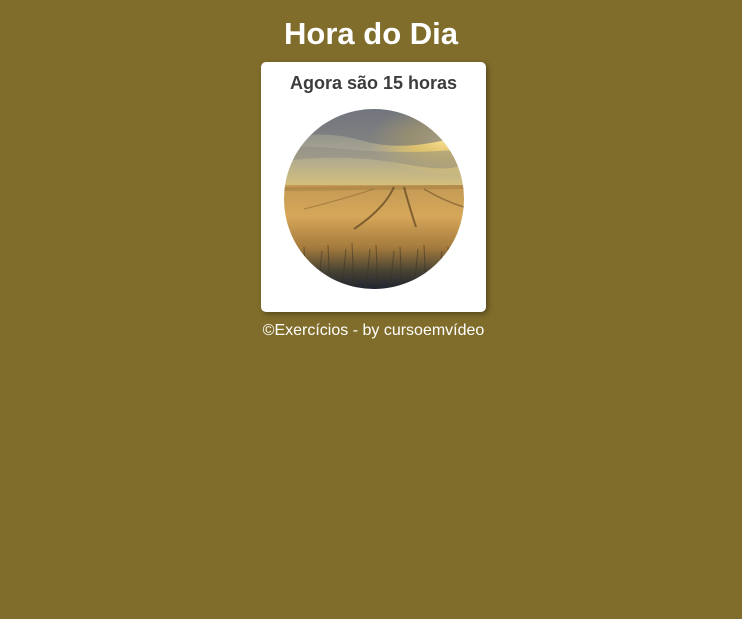  Describe the element at coordinates (373, 330) in the screenshot. I see `copyright-text: ©Exercícios - by cursoemvídeo` at that location.